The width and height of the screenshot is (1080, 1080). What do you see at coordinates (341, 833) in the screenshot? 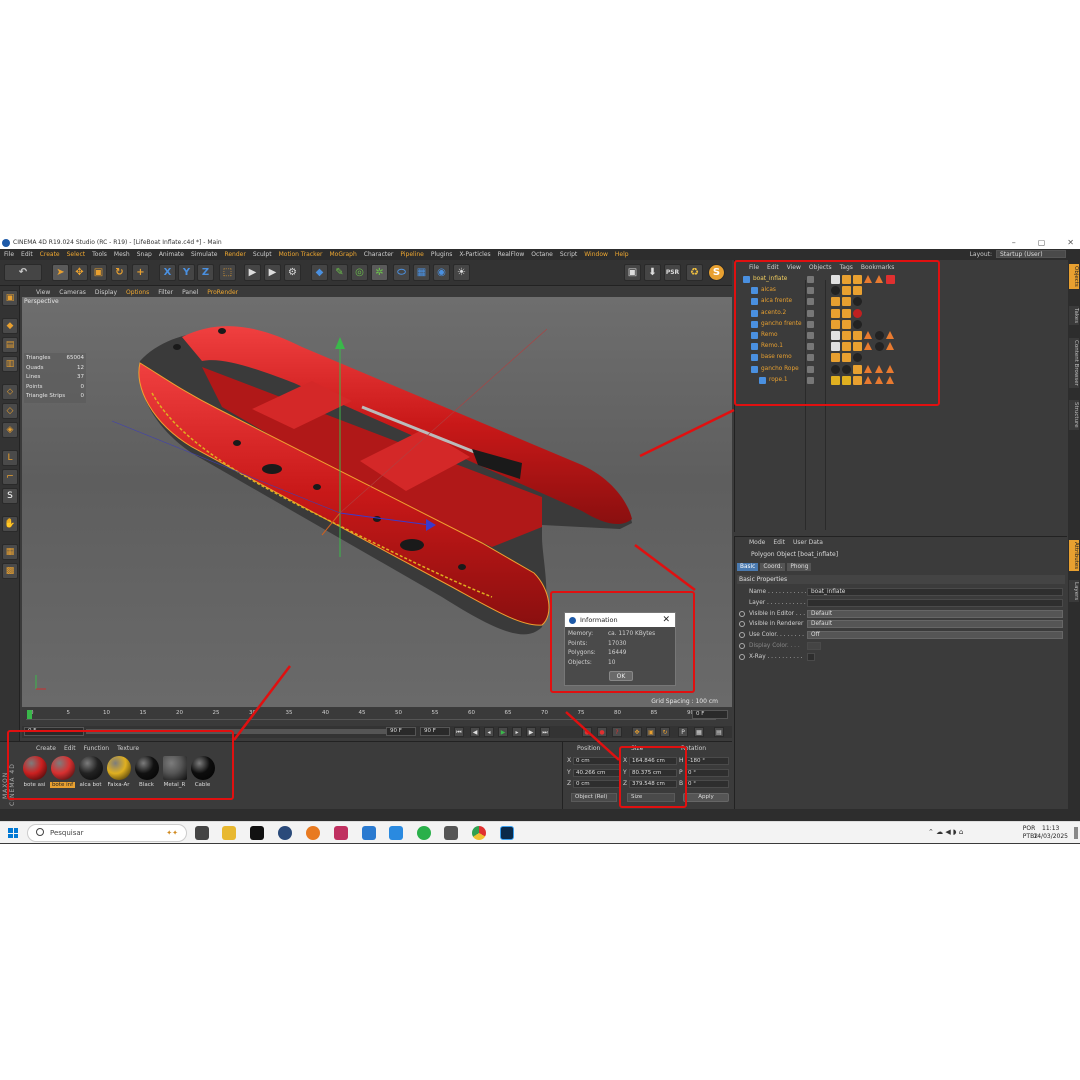
I see `app-heart-icon` at bounding box center [341, 833].